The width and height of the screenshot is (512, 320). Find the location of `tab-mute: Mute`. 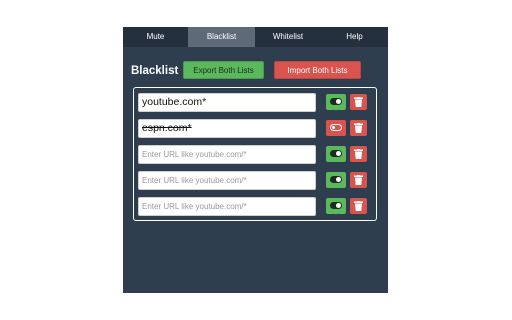

tab-mute: Mute is located at coordinates (155, 37).